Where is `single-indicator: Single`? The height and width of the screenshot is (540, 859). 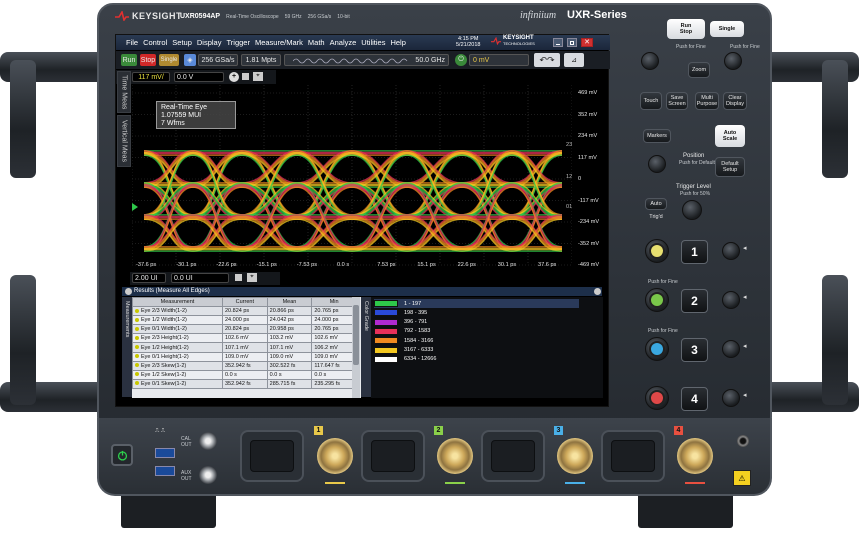 single-indicator: Single is located at coordinates (169, 60).